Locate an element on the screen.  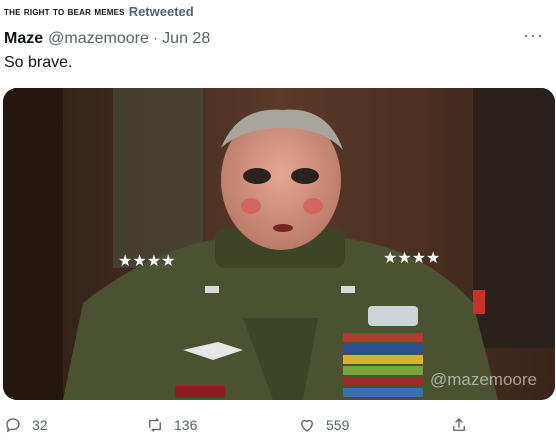
reply-count: 32 is located at coordinates (40, 425).